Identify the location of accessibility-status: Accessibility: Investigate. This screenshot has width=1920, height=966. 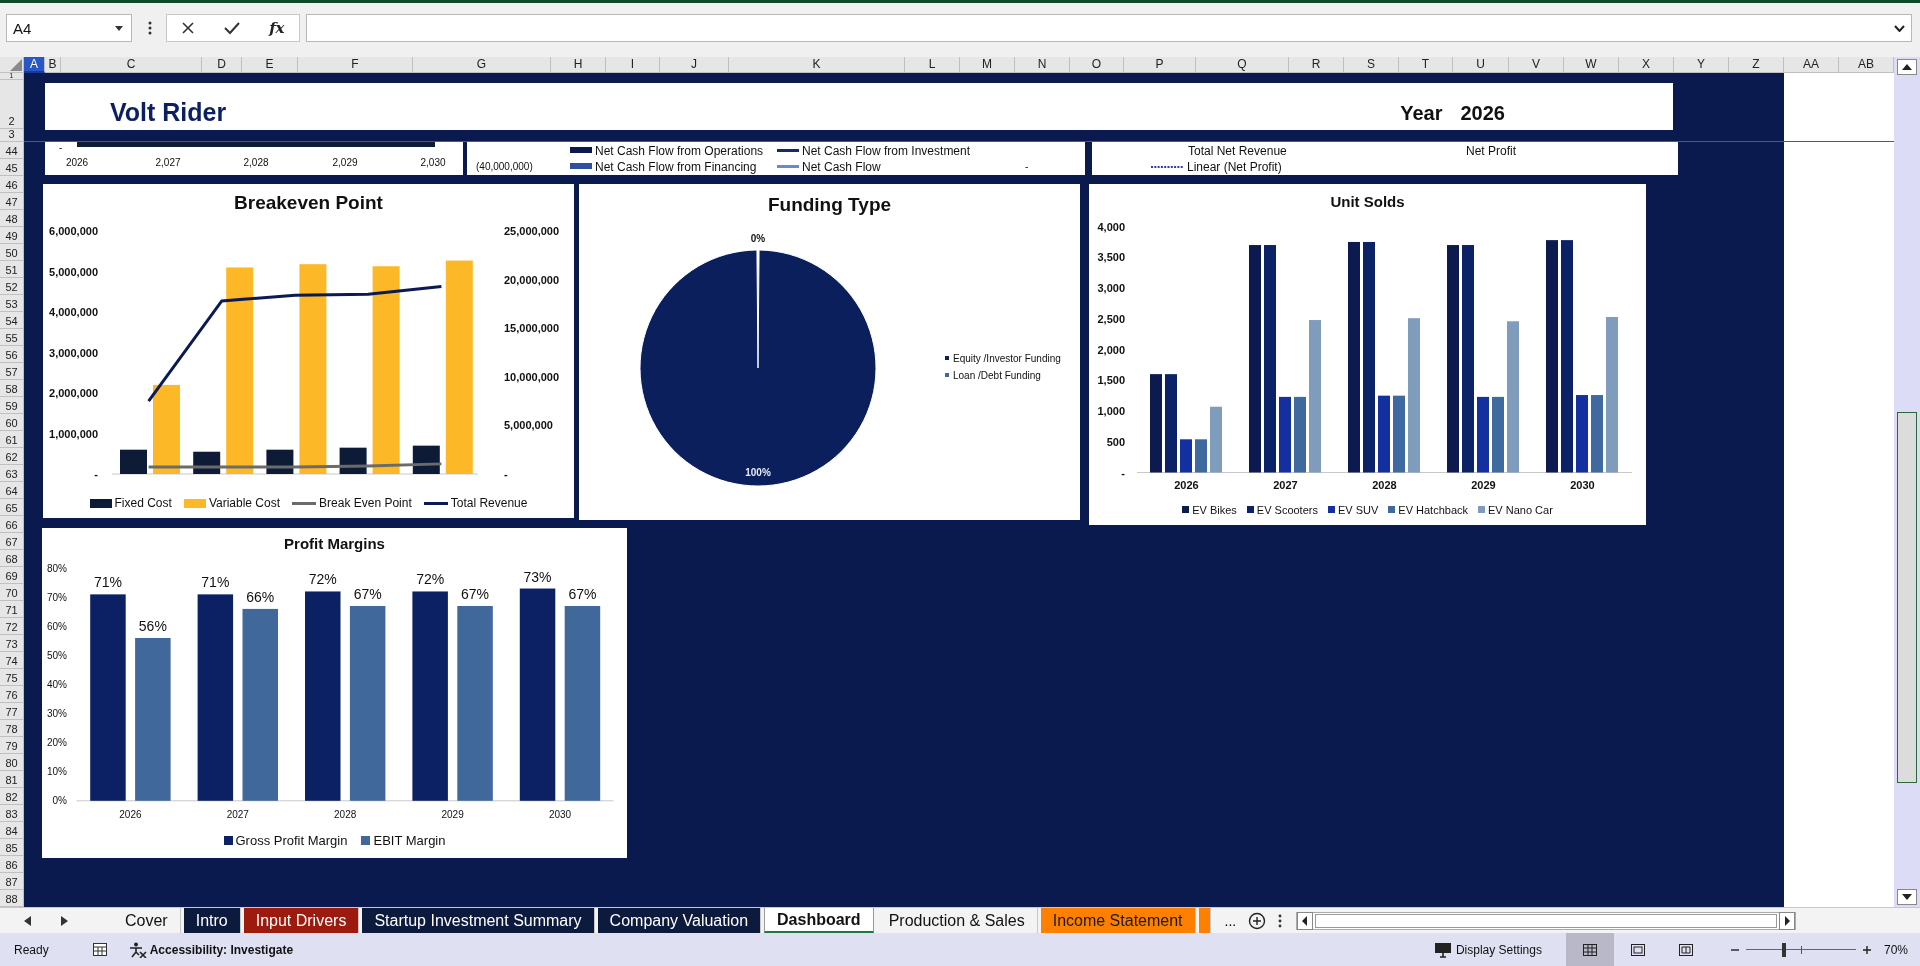
(221, 949).